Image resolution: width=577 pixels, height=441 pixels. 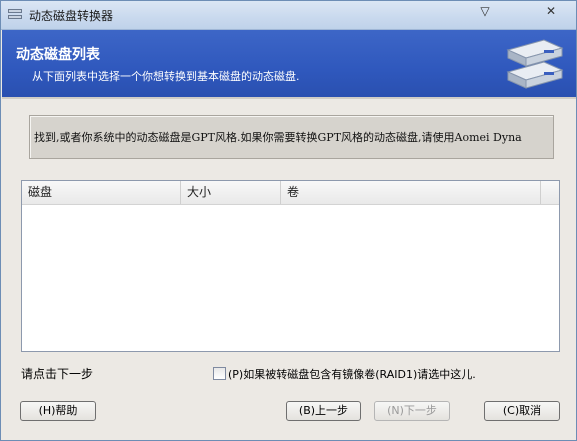 What do you see at coordinates (219, 373) in the screenshot?
I see `raid1-checkbox` at bounding box center [219, 373].